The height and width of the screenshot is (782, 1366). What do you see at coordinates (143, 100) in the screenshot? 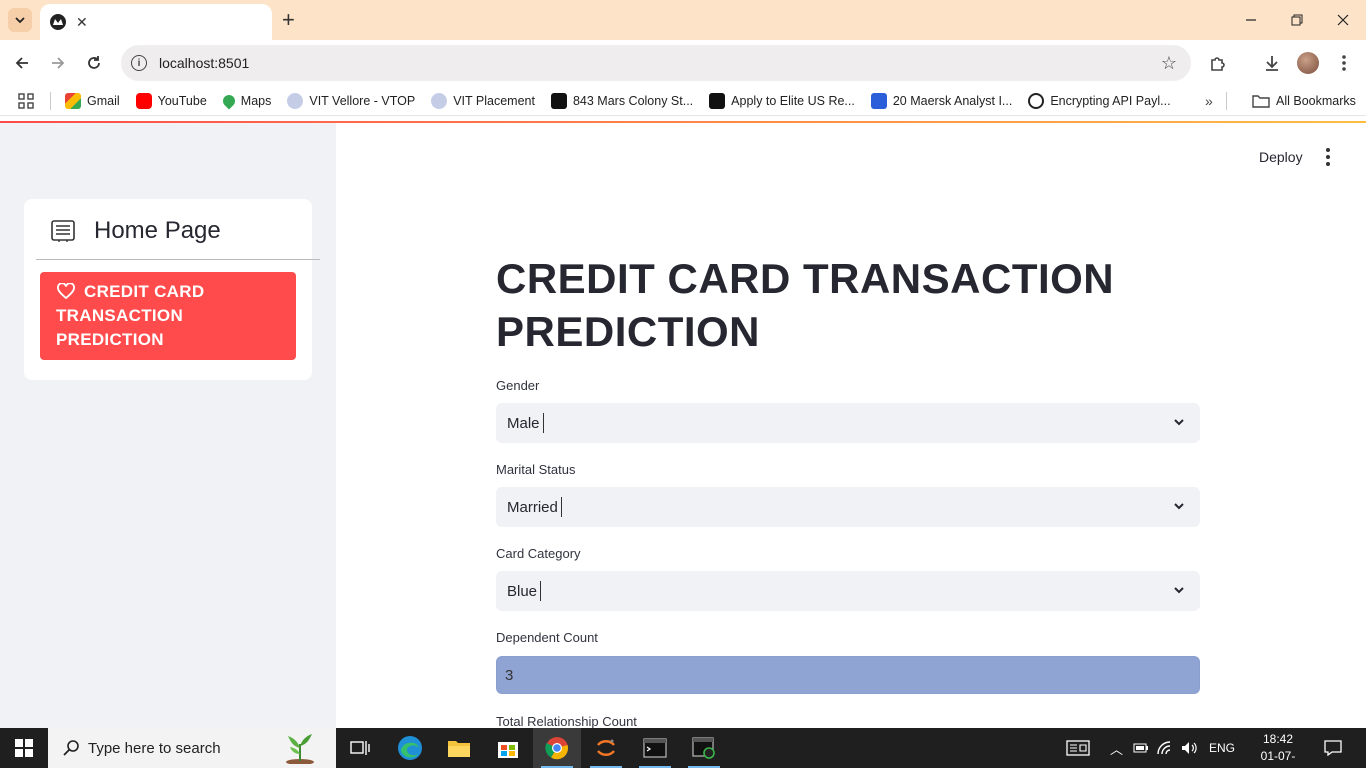
I see `youtube-icon` at bounding box center [143, 100].